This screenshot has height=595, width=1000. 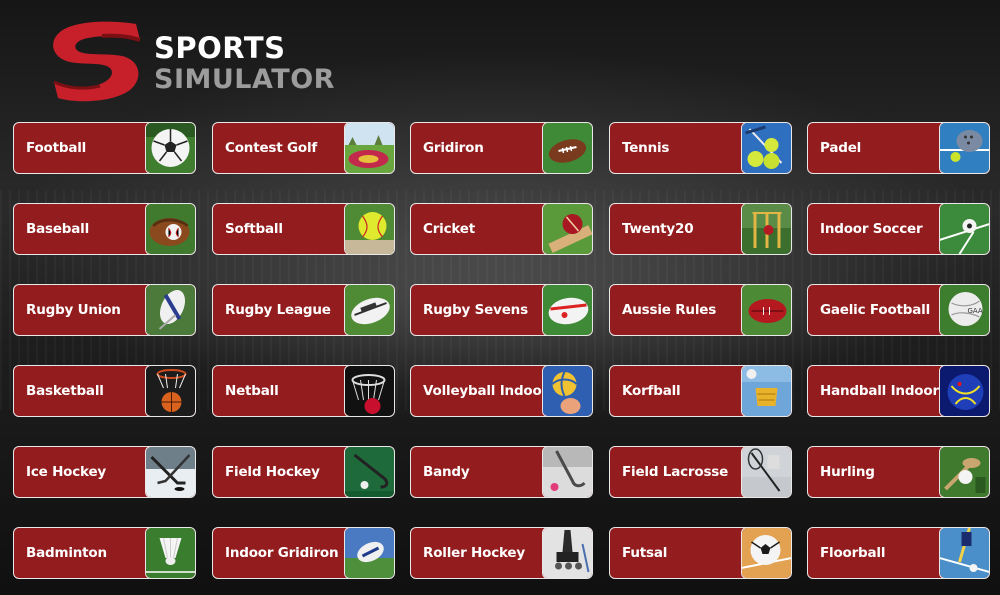 I want to click on sport-tile-korfball: Korfball, so click(x=700, y=391).